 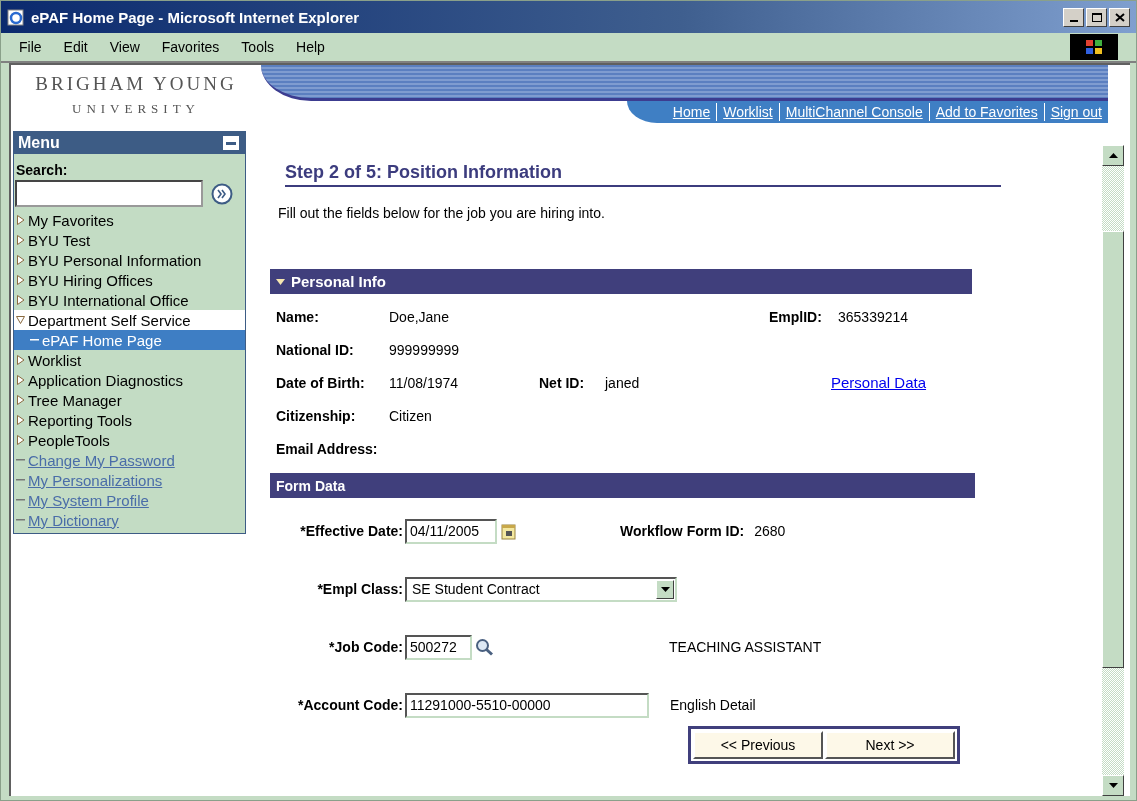 What do you see at coordinates (425, 349) in the screenshot?
I see `field-value: 999999999` at bounding box center [425, 349].